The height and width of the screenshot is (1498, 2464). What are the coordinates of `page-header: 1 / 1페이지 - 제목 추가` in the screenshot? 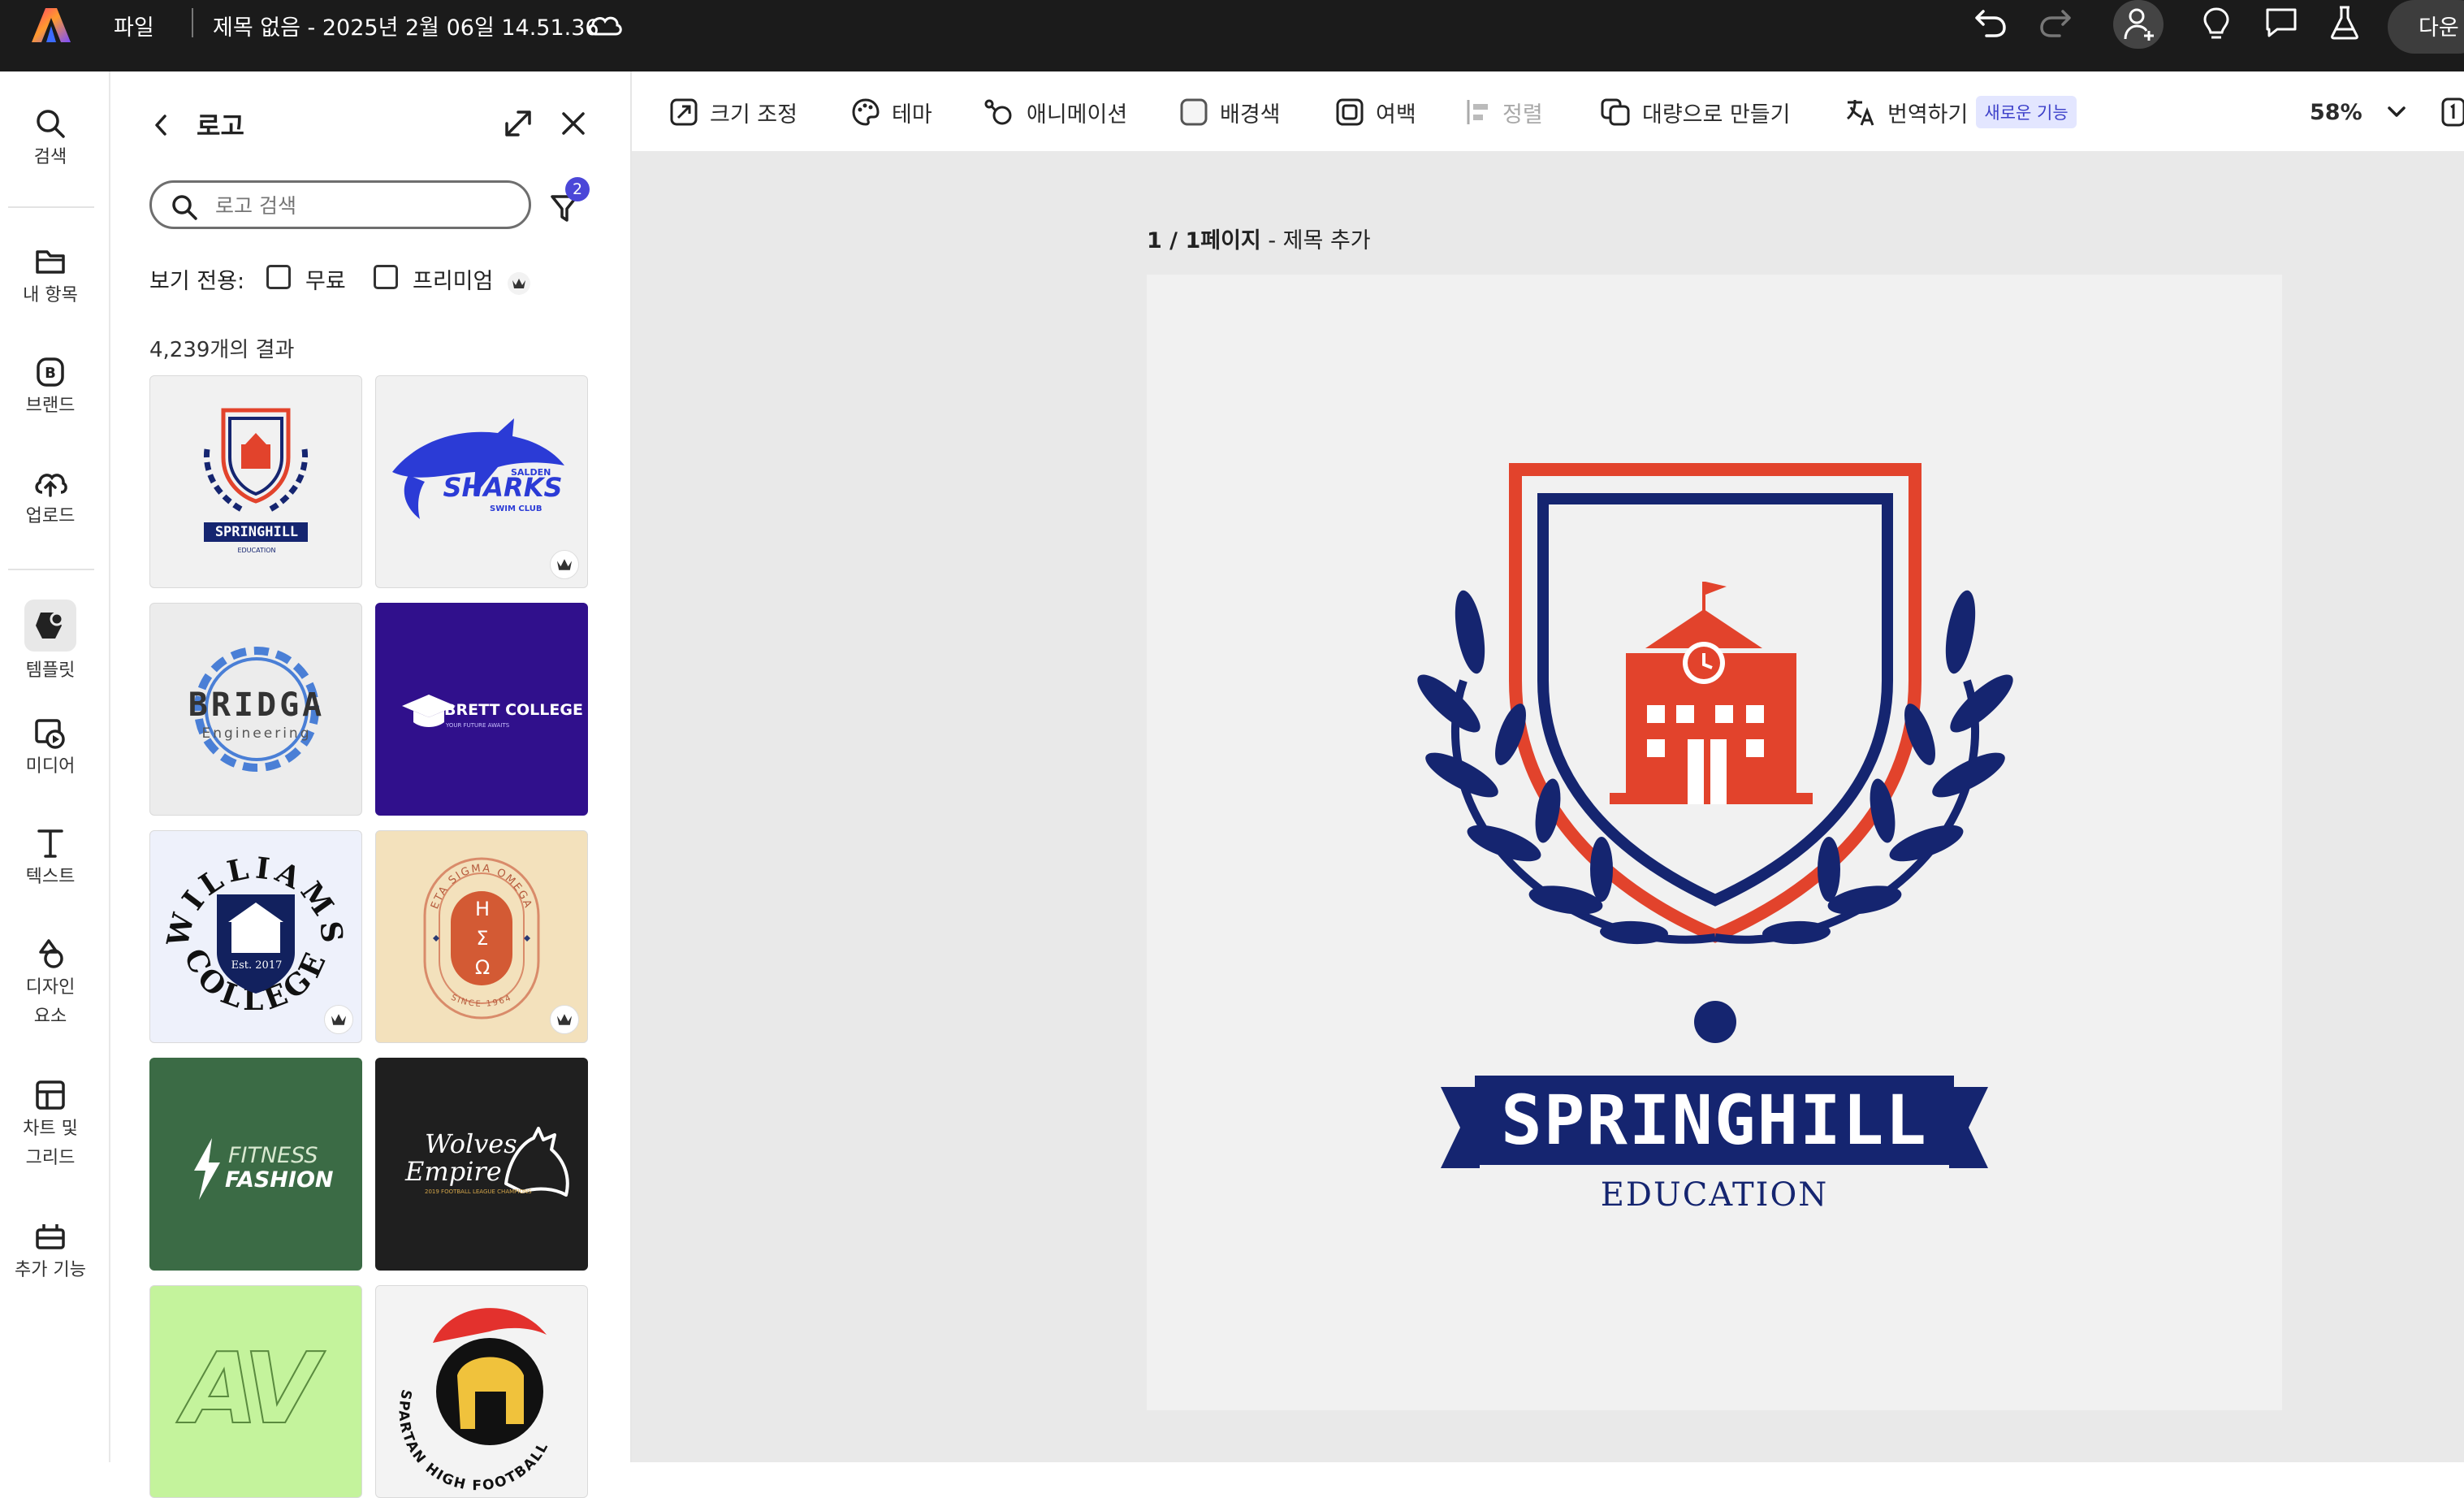 It's located at (1259, 238).